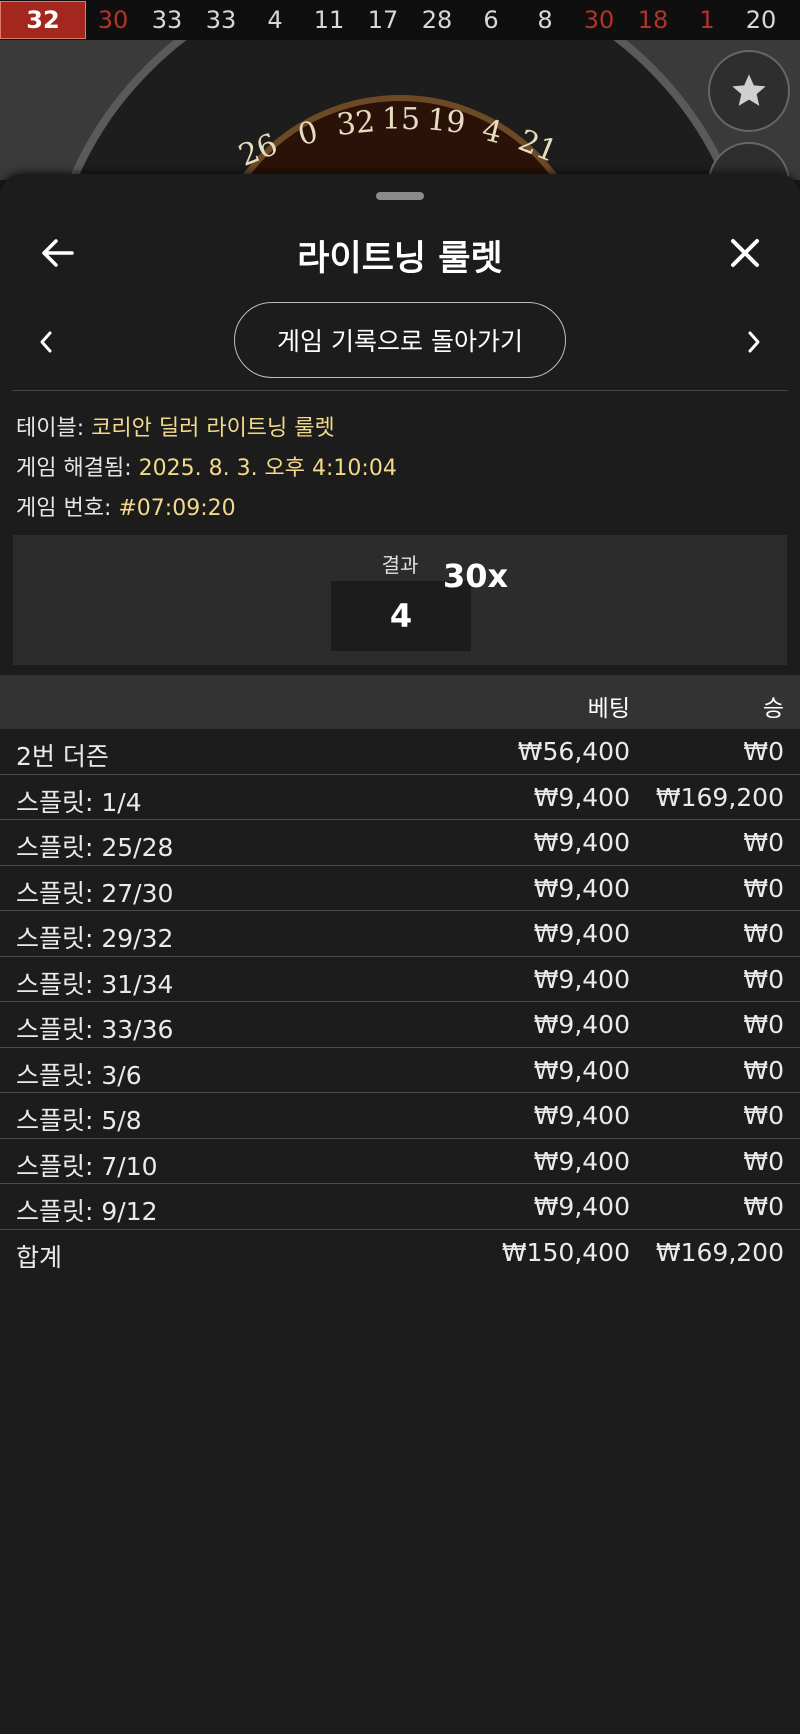 This screenshot has width=800, height=1734. Describe the element at coordinates (653, 20) in the screenshot. I see `history-number: 18` at that location.